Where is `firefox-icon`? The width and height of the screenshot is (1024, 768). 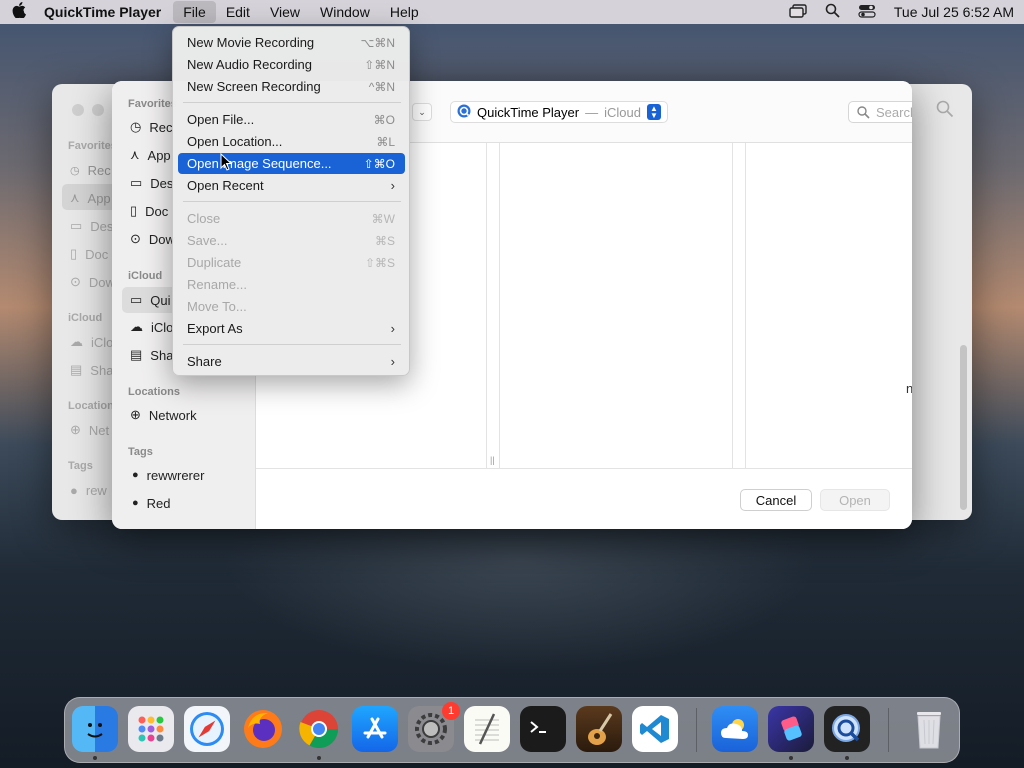 firefox-icon is located at coordinates (263, 729).